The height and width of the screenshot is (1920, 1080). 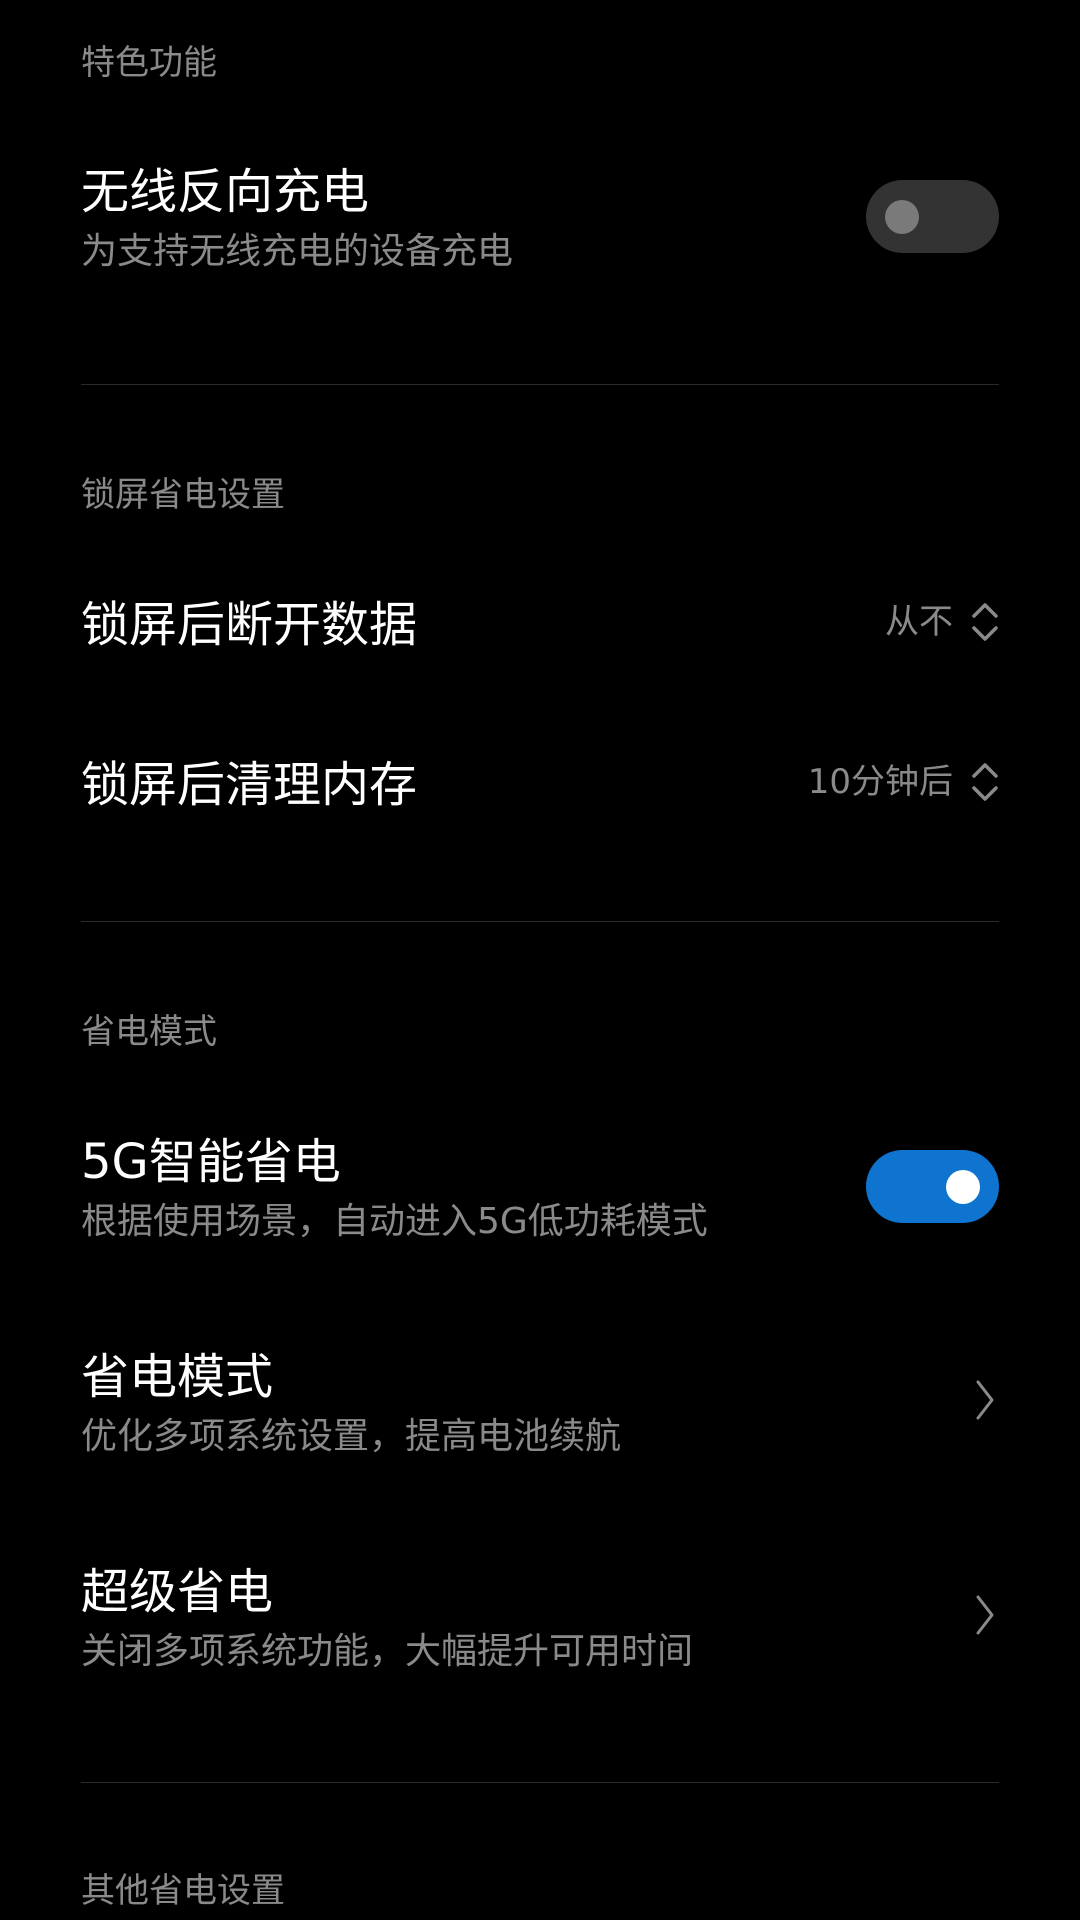 What do you see at coordinates (540, 1410) in the screenshot?
I see `battery-saver-row: 省电模式 优化多项系统设置，提高电池续航` at bounding box center [540, 1410].